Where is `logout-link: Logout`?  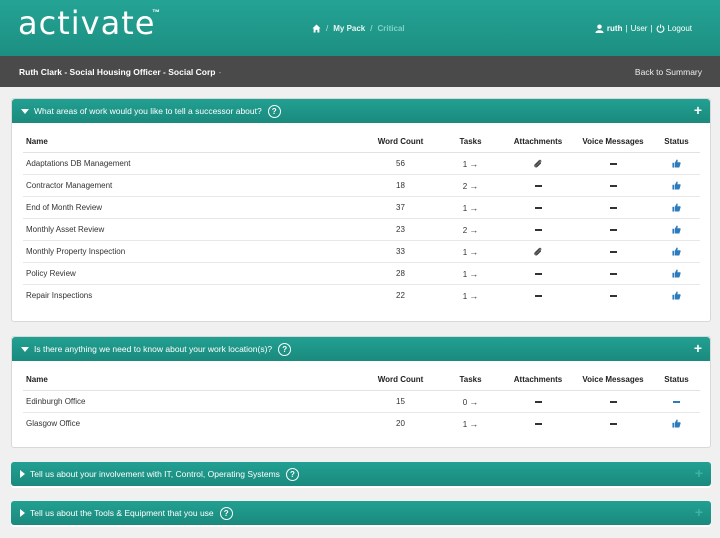
logout-link: Logout is located at coordinates (680, 28).